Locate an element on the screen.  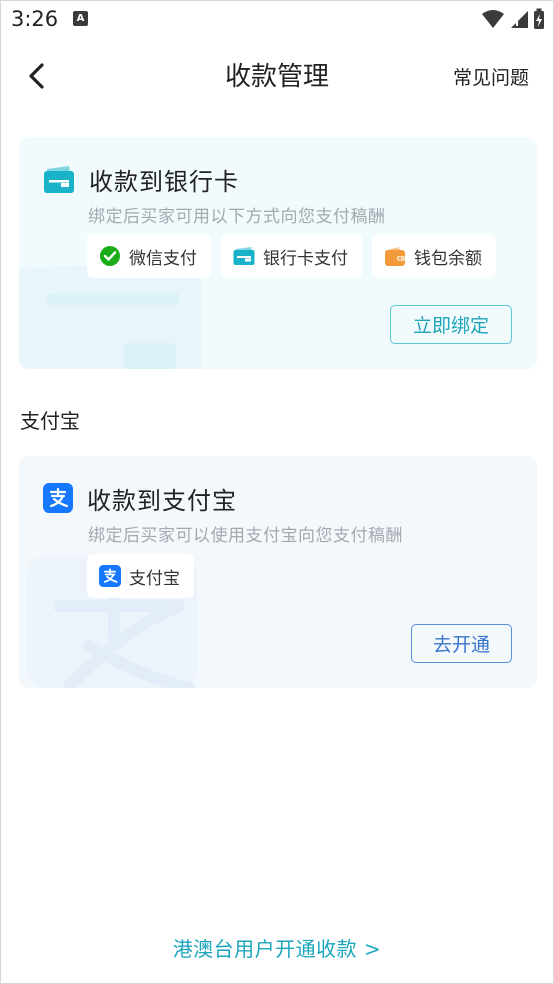
notification-badge-icon: A is located at coordinates (80, 18).